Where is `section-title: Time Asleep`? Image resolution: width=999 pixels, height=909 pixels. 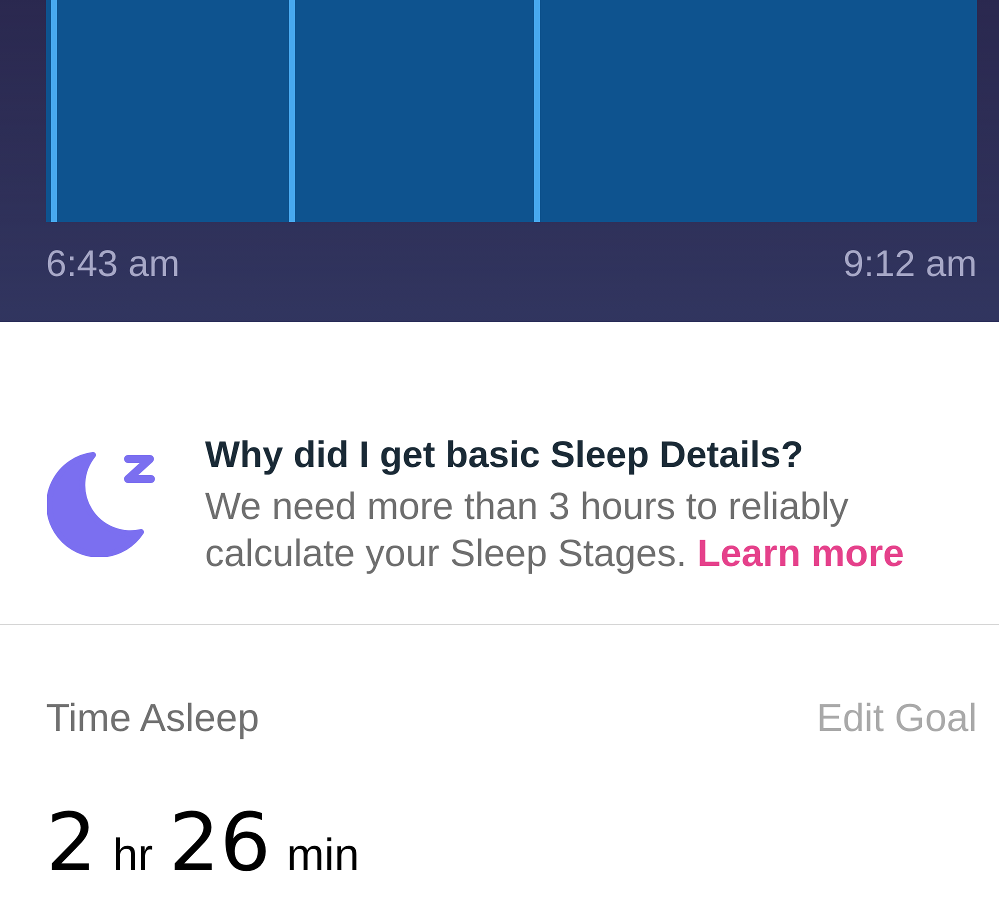
section-title: Time Asleep is located at coordinates (153, 719).